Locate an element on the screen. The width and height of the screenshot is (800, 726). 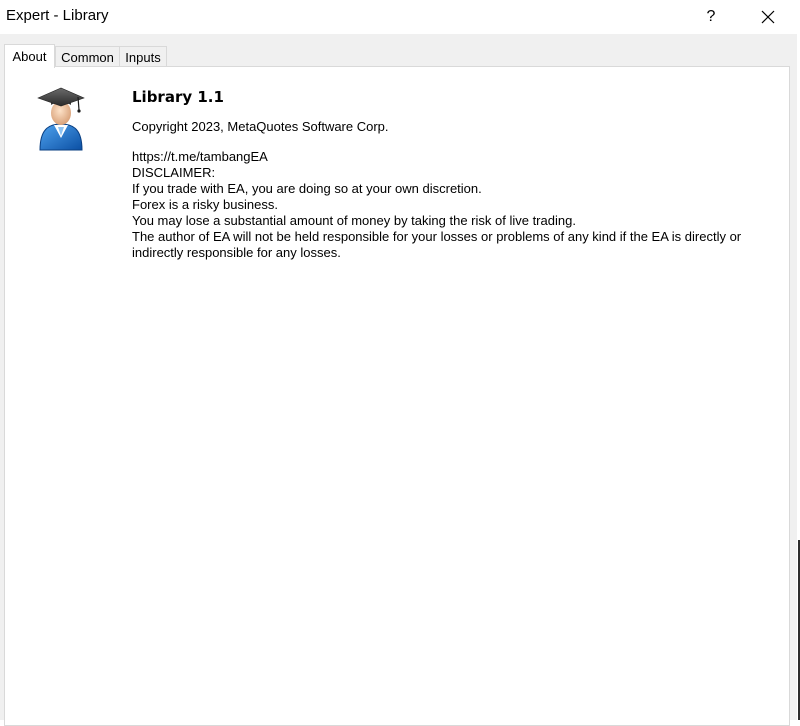
expert-graduate-icon is located at coordinates (61, 119).